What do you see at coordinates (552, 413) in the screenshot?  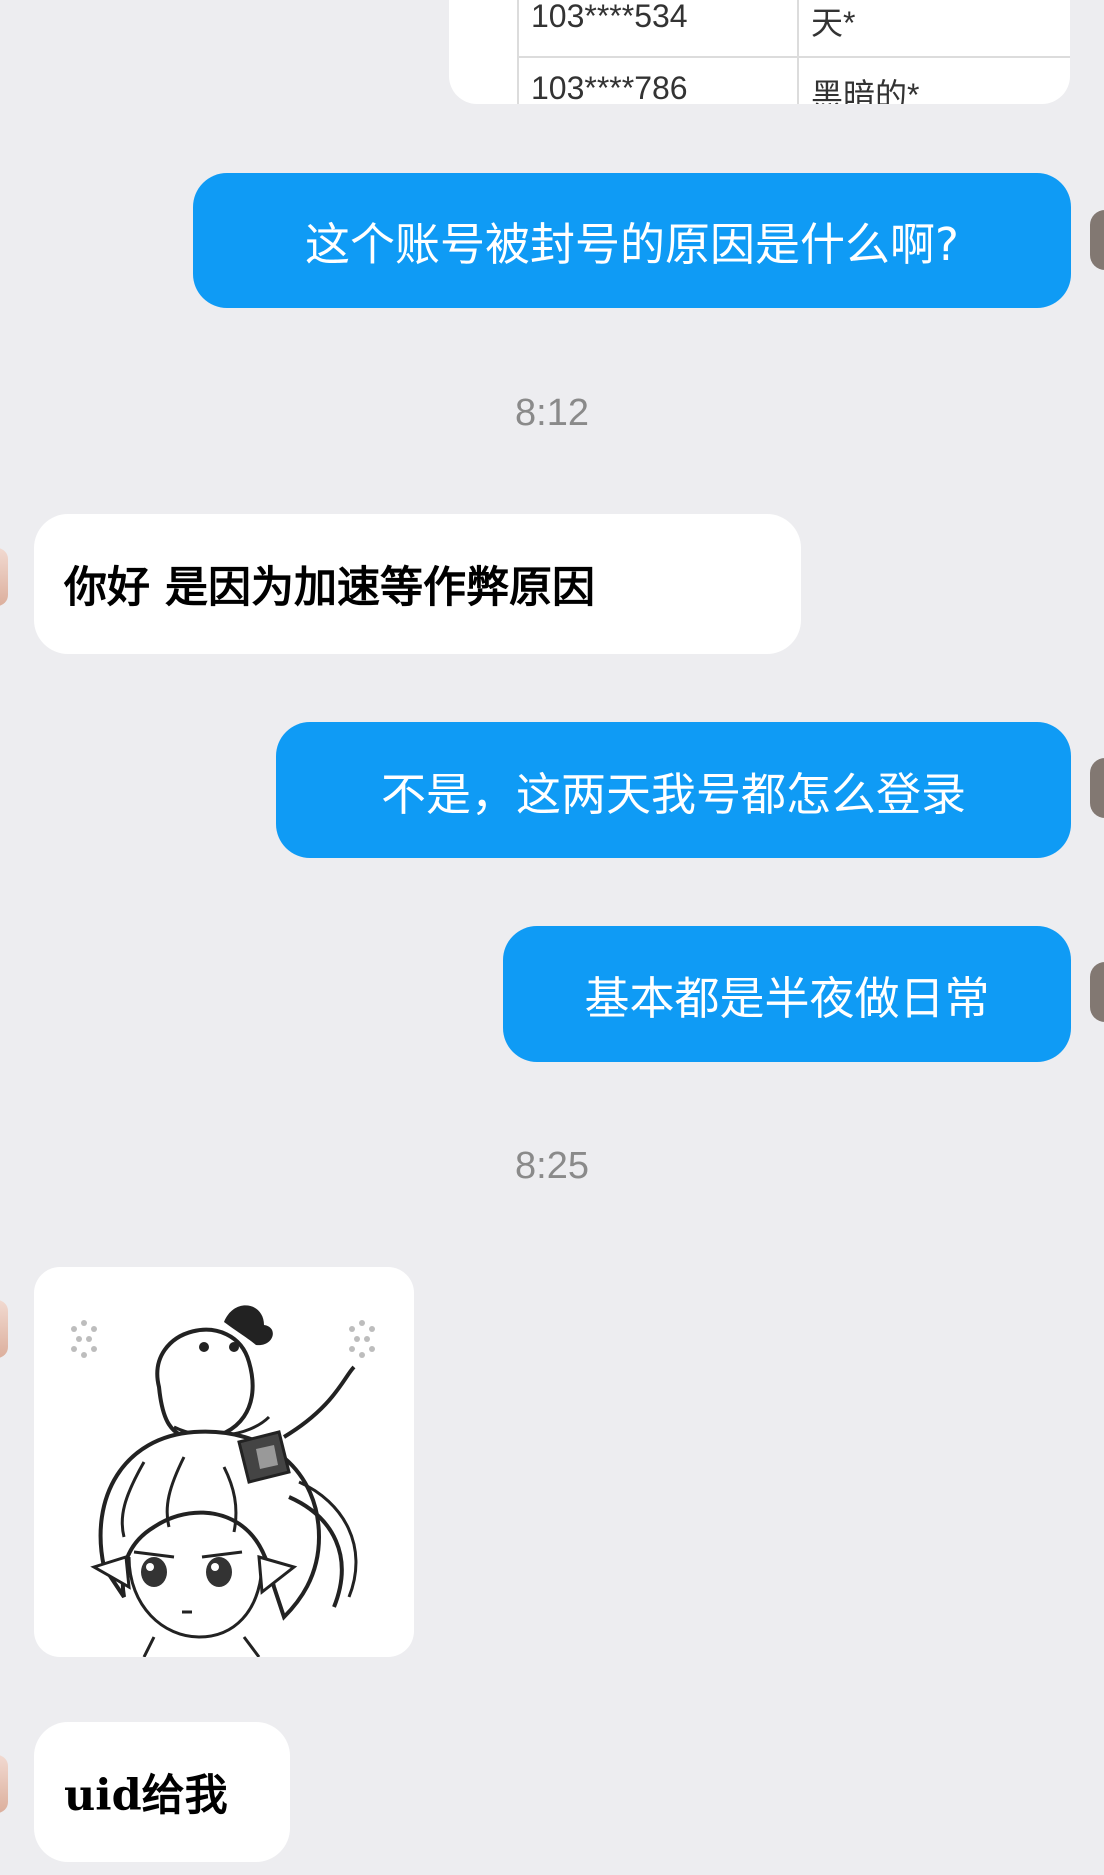 I see `timestamp: 8:12` at bounding box center [552, 413].